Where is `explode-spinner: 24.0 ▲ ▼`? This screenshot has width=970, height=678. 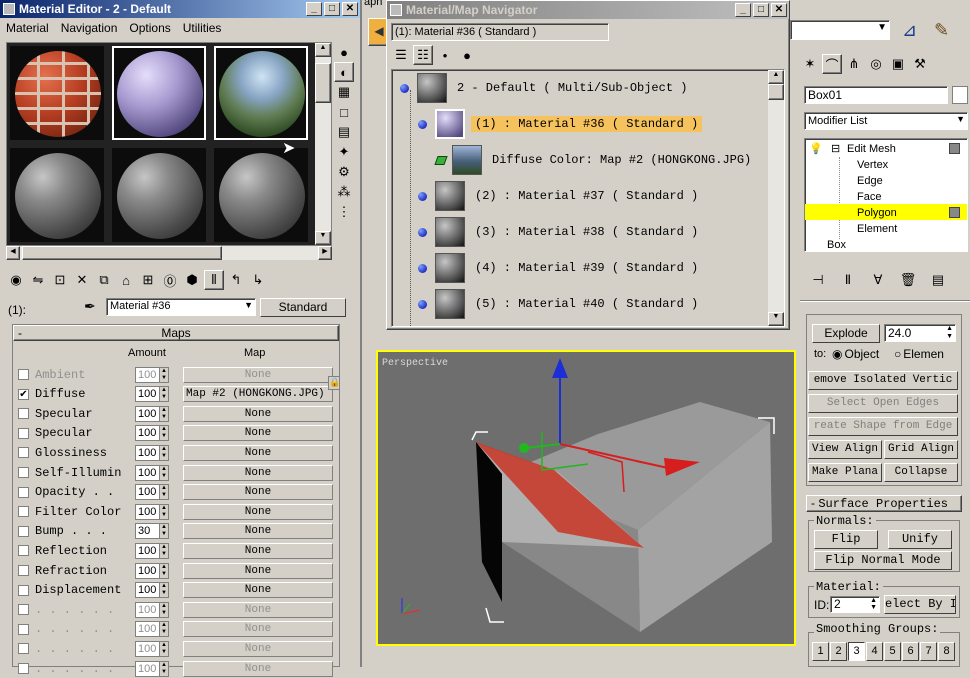 explode-spinner: 24.0 ▲ ▼ is located at coordinates (920, 333).